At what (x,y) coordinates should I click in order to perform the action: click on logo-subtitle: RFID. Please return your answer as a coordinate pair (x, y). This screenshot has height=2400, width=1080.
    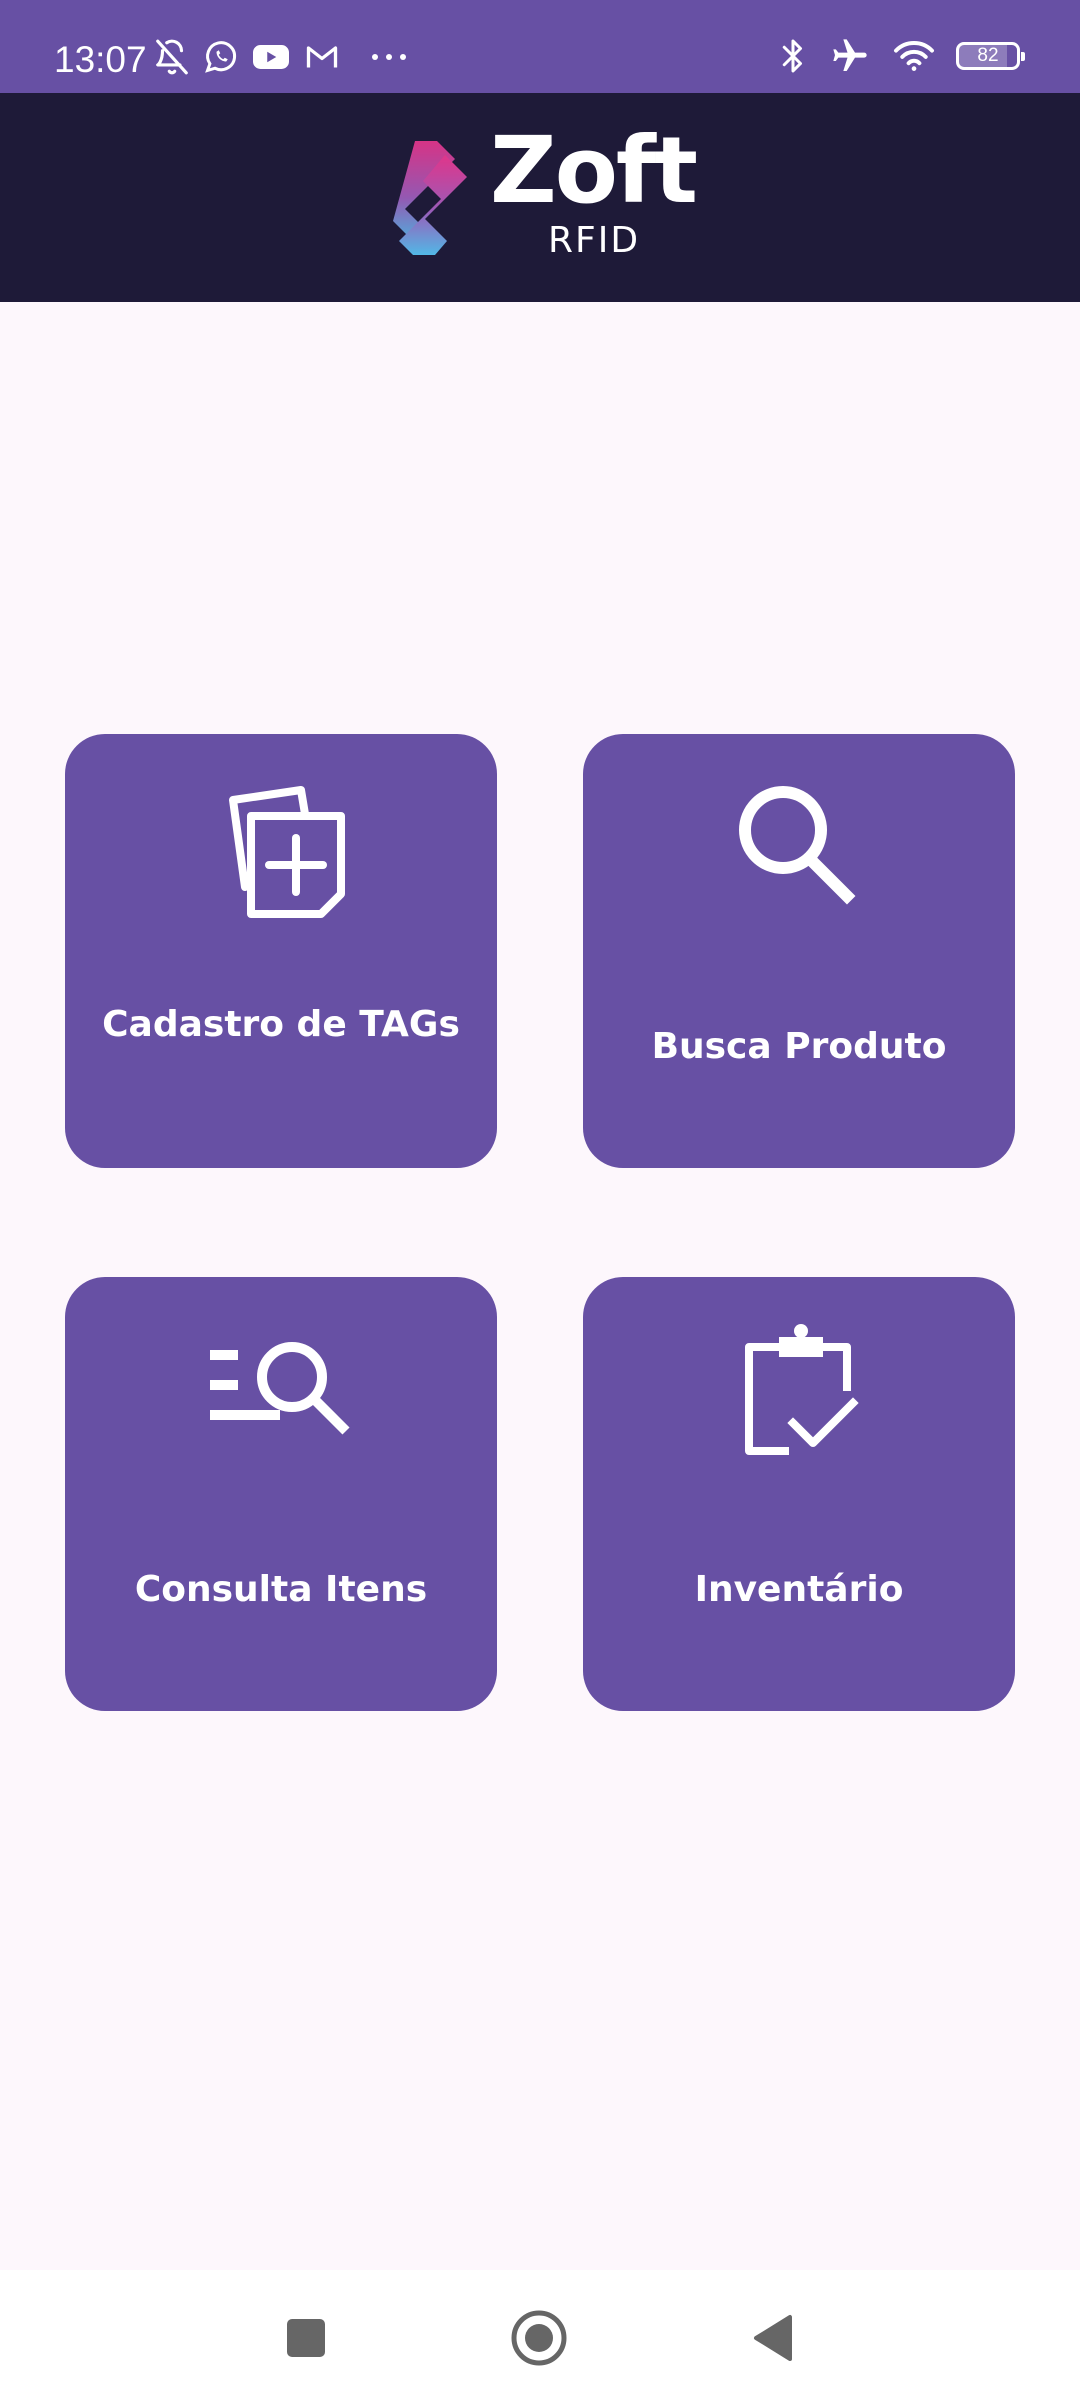
    Looking at the image, I should click on (594, 240).